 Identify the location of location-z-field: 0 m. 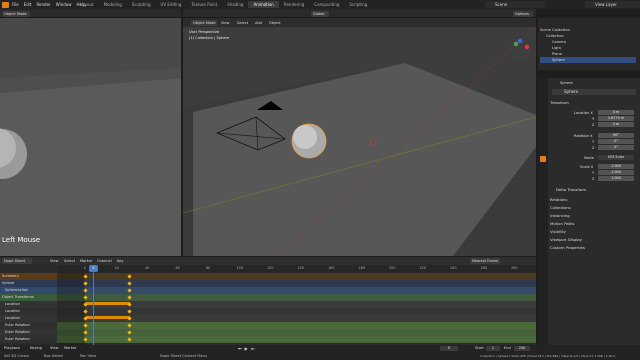
(616, 124).